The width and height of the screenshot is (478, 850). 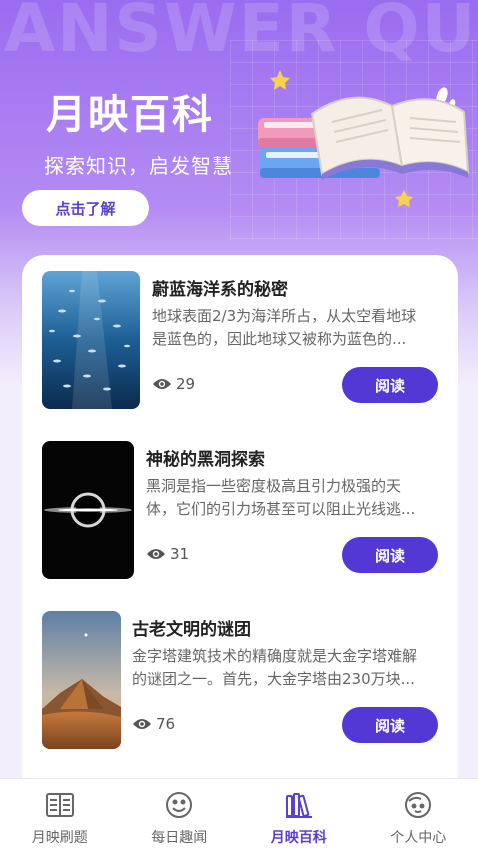 I want to click on tab-profile: 个人中心, so click(x=418, y=814).